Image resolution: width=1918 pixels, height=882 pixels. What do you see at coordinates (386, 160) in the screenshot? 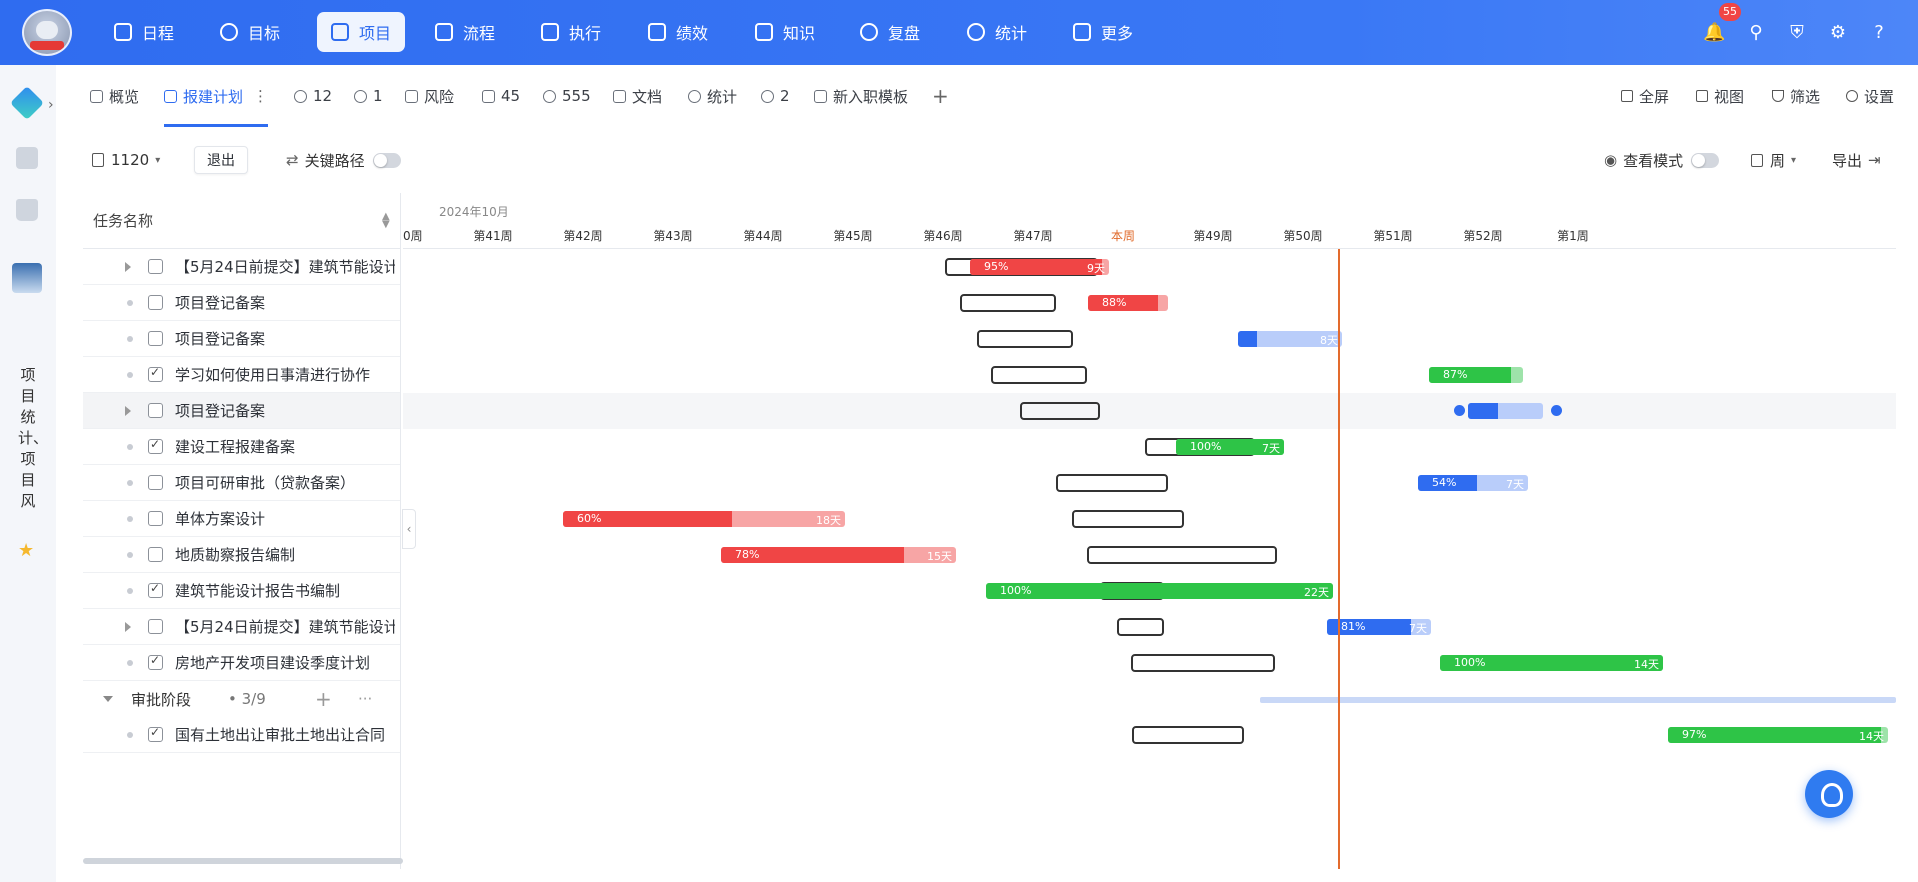
I see `critical-path-toggle` at bounding box center [386, 160].